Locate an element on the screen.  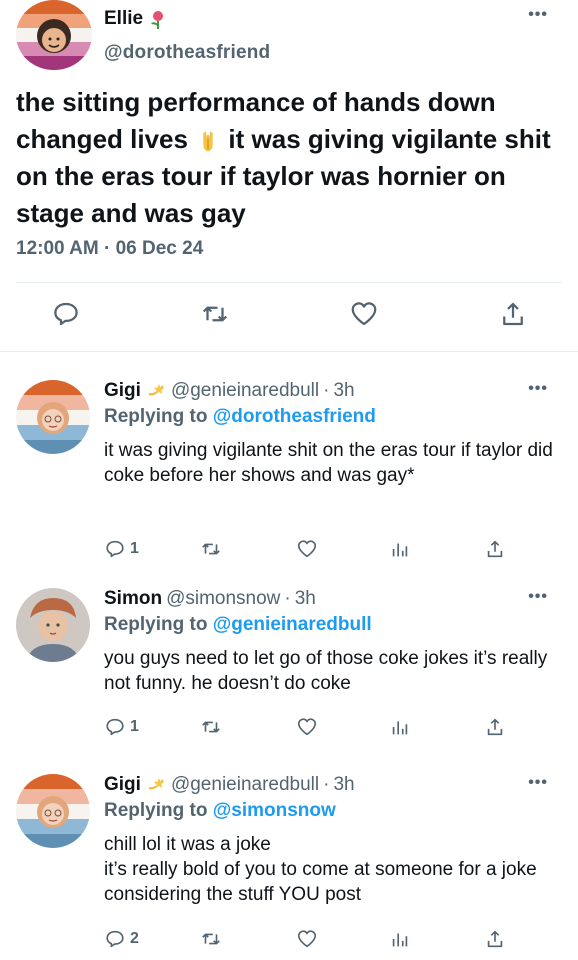
rose-emoji is located at coordinates (158, 19).